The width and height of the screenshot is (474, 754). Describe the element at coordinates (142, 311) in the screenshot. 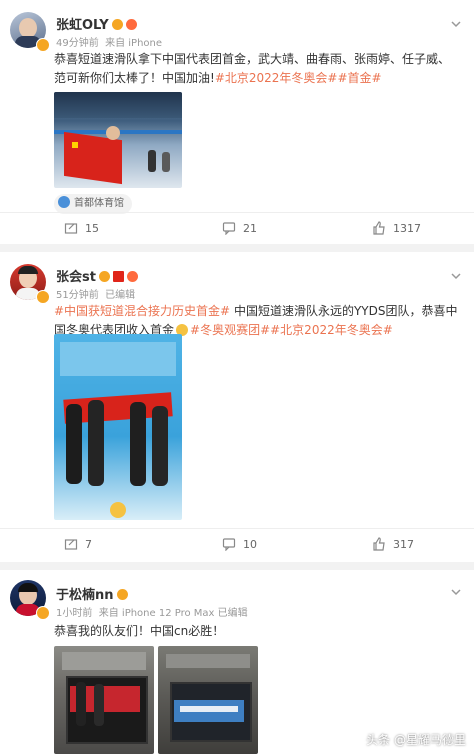

I see `hashtag-link: #中国获短道混合接力历史首金#` at that location.